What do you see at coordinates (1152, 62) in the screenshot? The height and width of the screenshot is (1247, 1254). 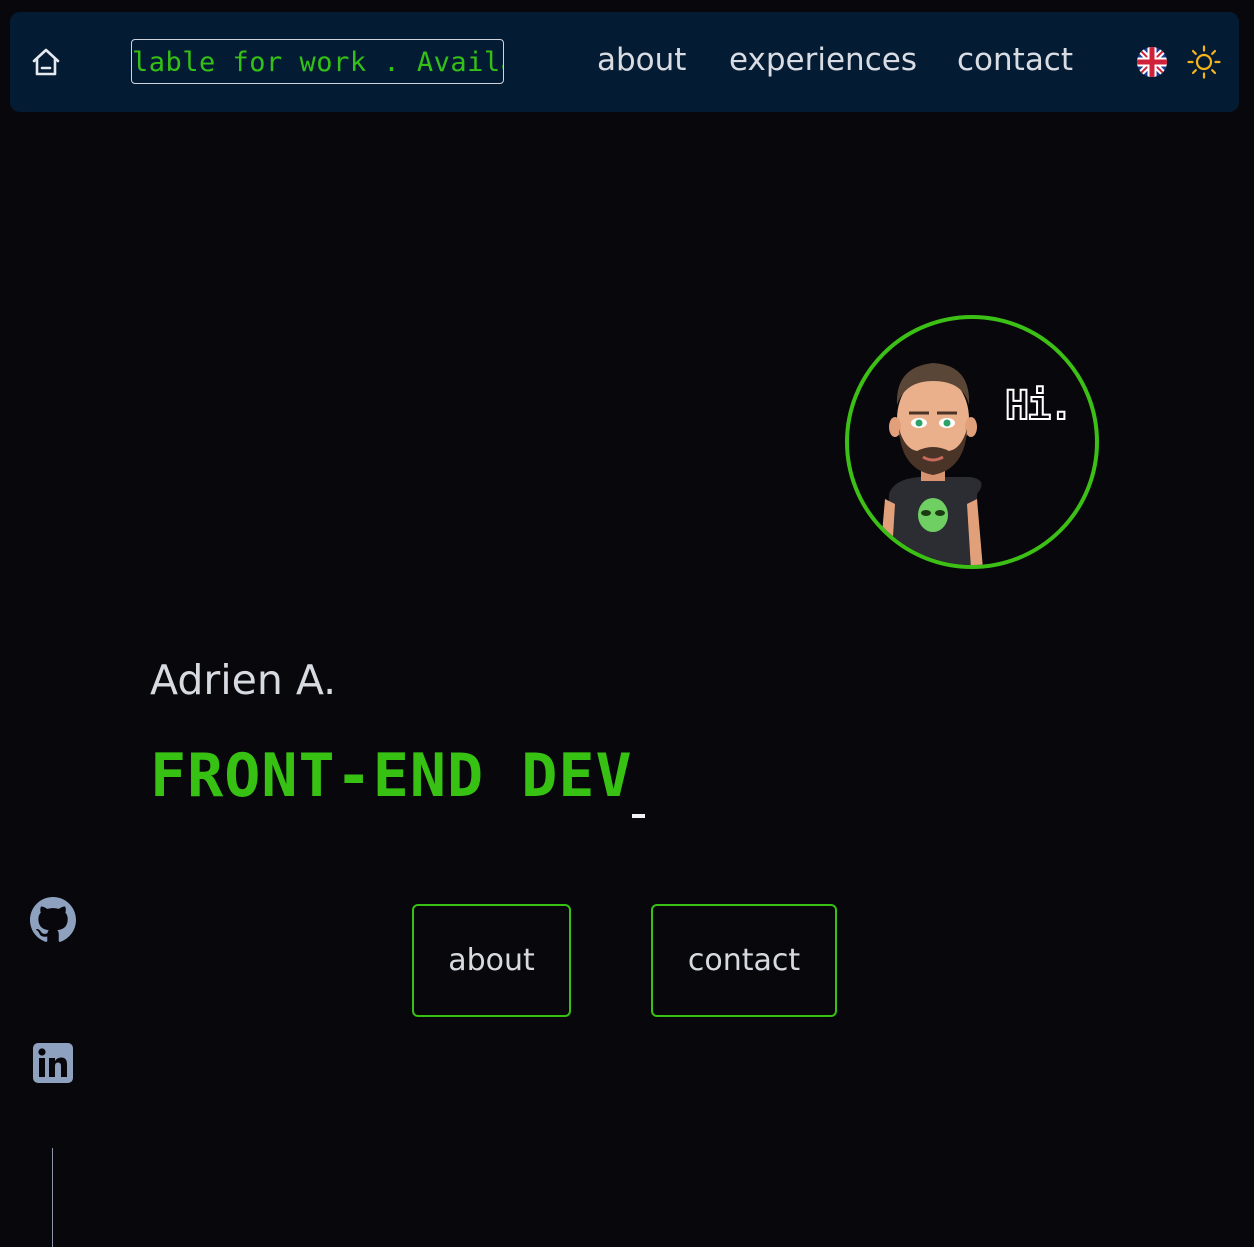 I see `uk-flag-icon` at bounding box center [1152, 62].